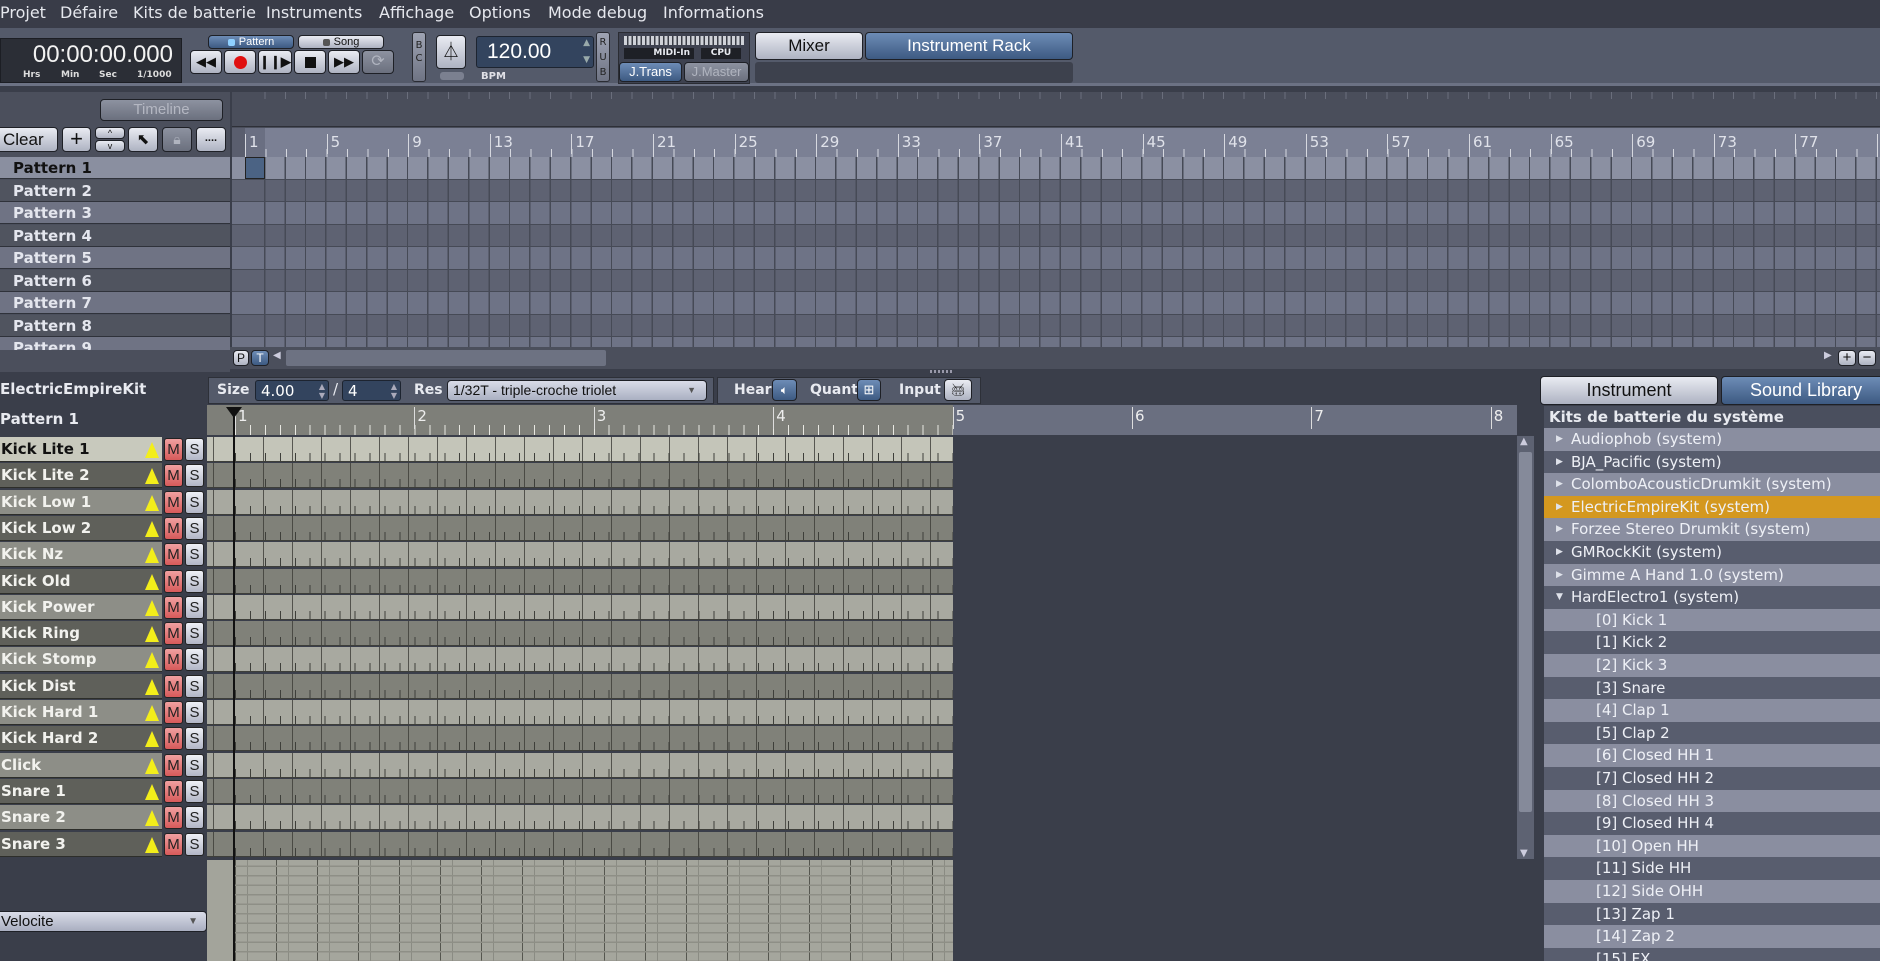 The height and width of the screenshot is (961, 1880). I want to click on pattern-list-item: Pattern 3, so click(115, 213).